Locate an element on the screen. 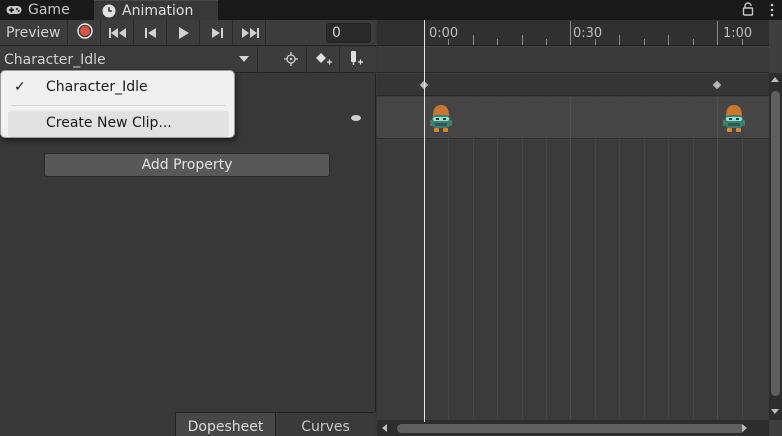 The width and height of the screenshot is (782, 436). scroll-up-icon is located at coordinates (775, 79).